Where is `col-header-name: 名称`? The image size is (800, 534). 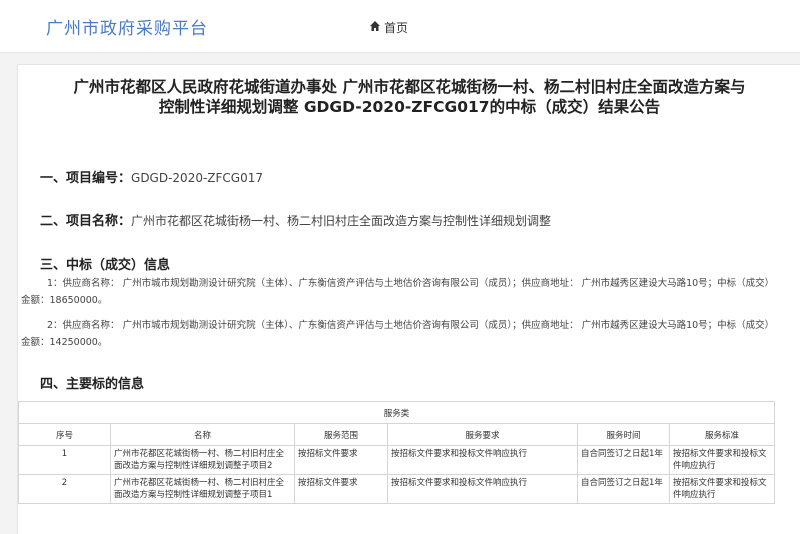
col-header-name: 名称 is located at coordinates (202, 434).